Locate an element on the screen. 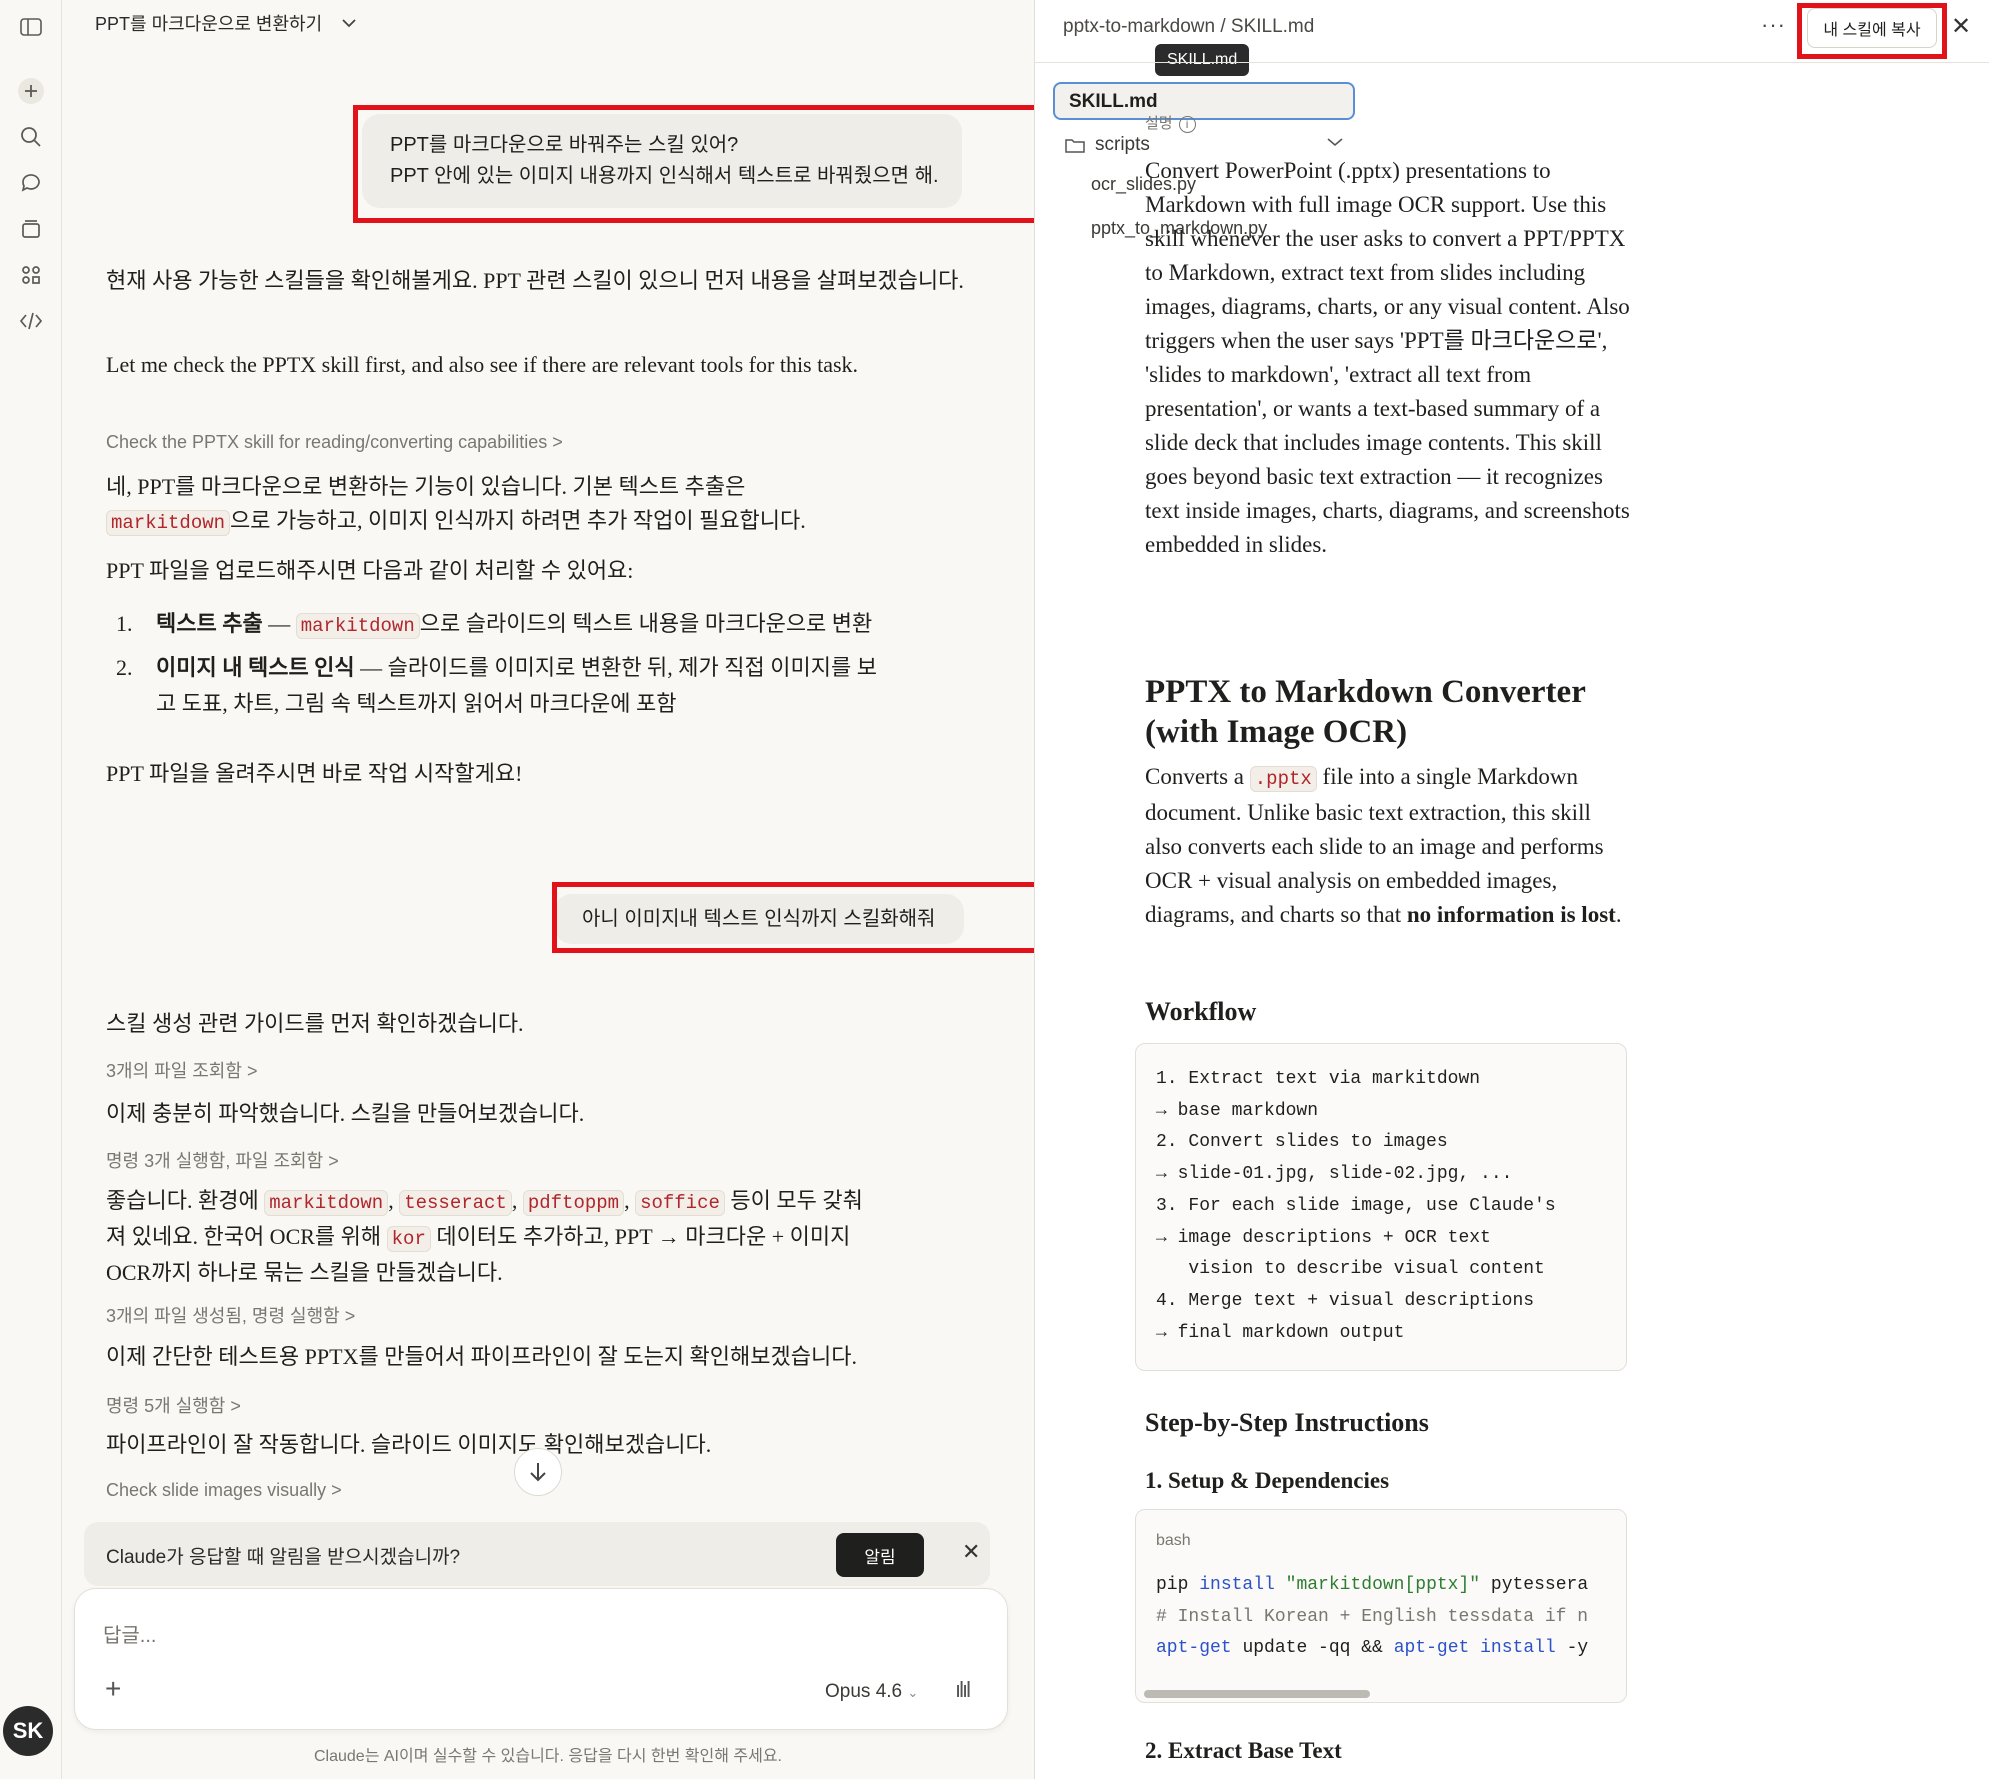  assistant-text: 좋습니다. 환경에 is located at coordinates (182, 1200).